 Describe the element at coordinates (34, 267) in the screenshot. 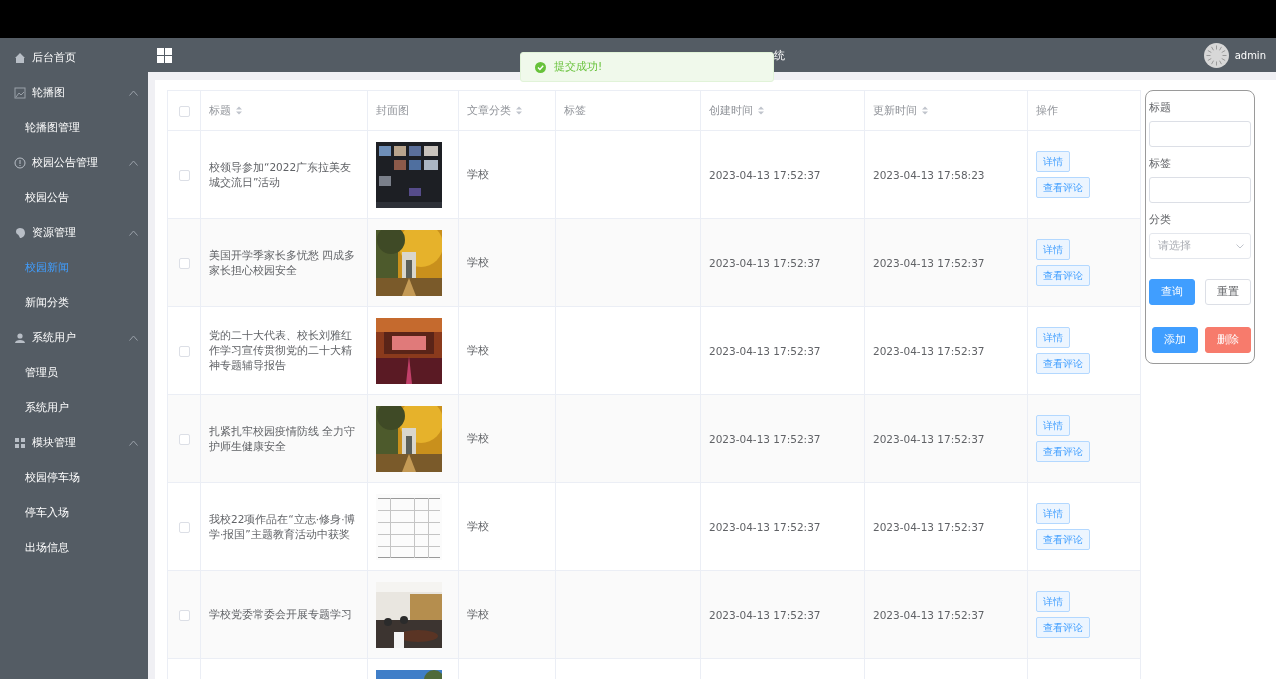

I see `submenu-item: 校园新闻` at that location.